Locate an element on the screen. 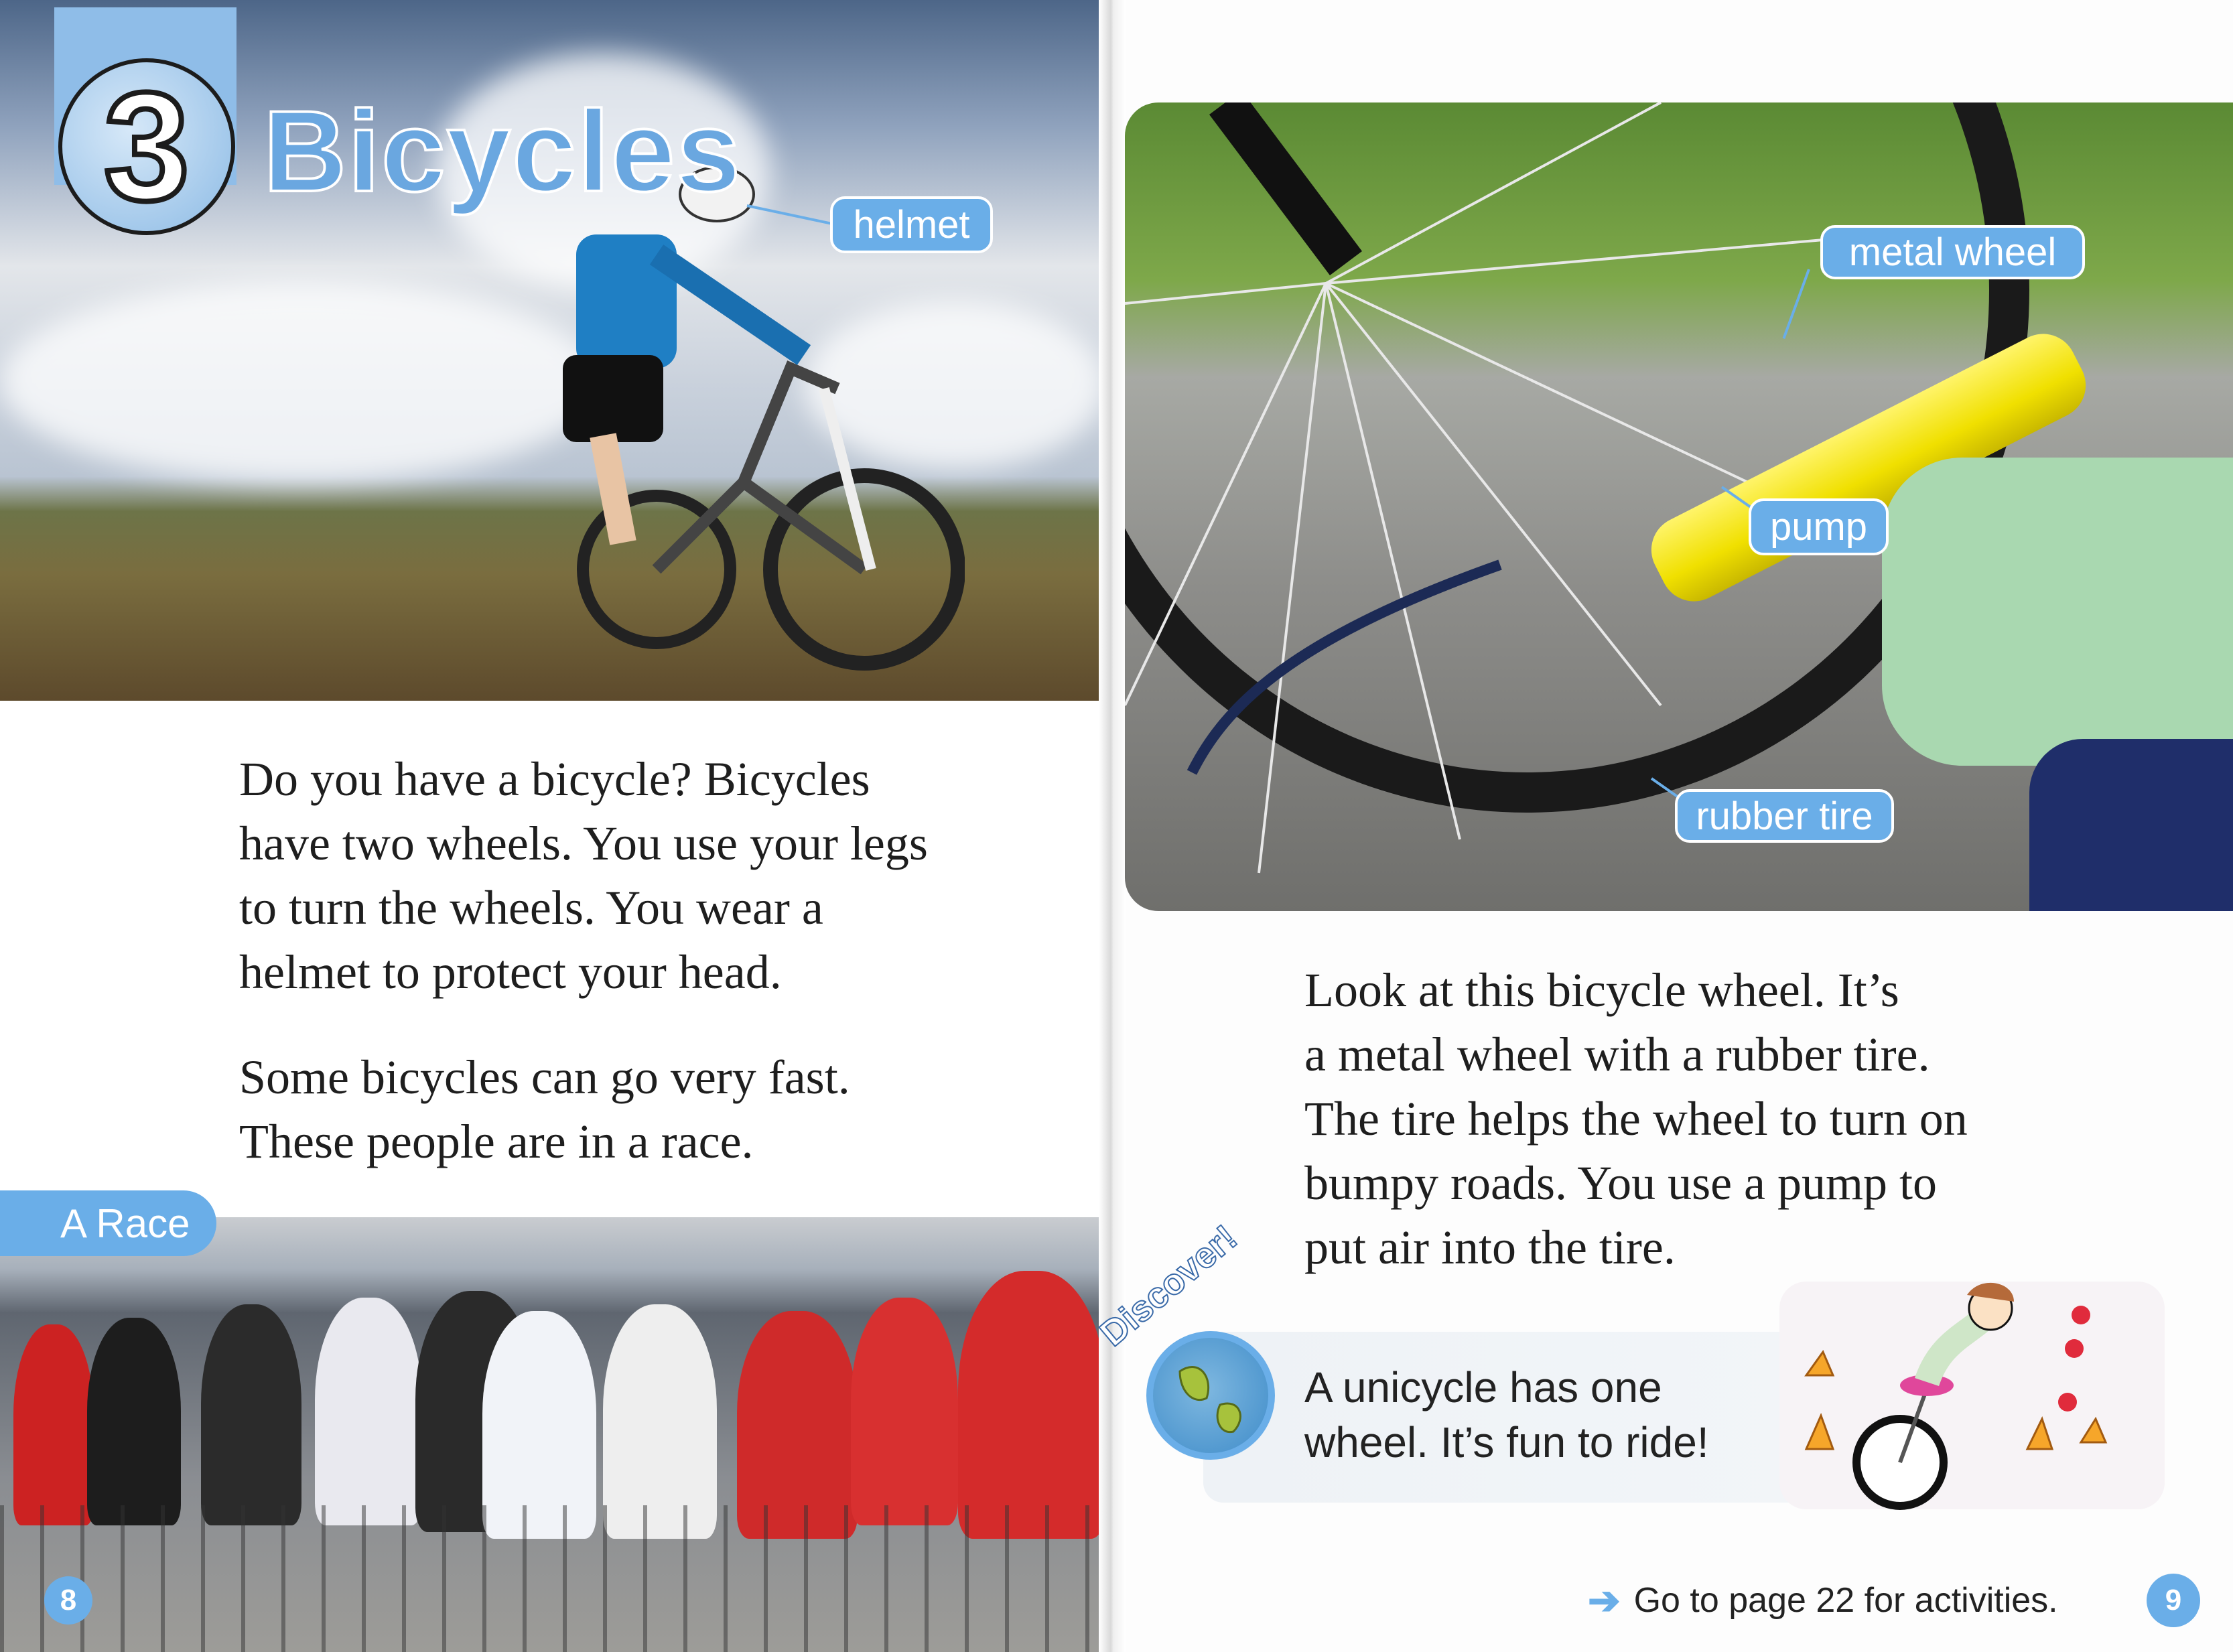 The image size is (2233, 1652). chapter-title: Bicycles is located at coordinates (502, 151).